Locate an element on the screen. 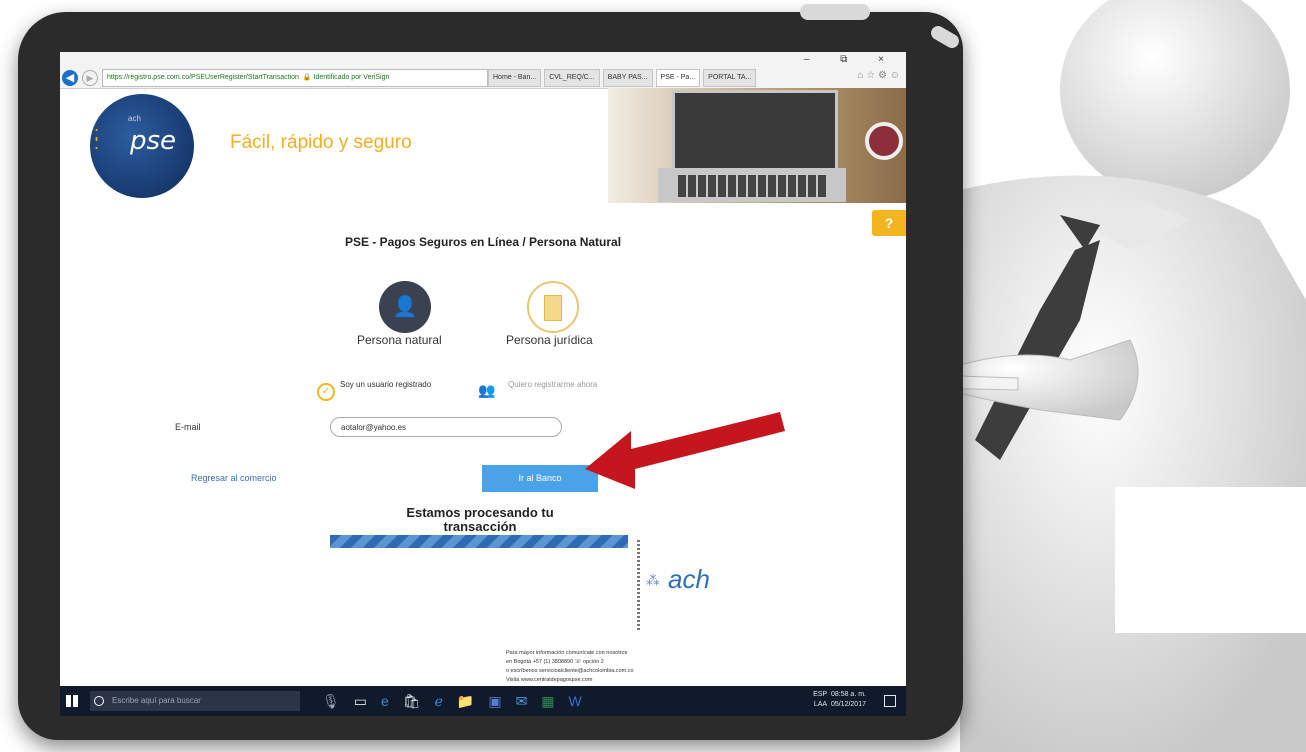 Image resolution: width=1306 pixels, height=752 pixels. notification-icon is located at coordinates (890, 701).